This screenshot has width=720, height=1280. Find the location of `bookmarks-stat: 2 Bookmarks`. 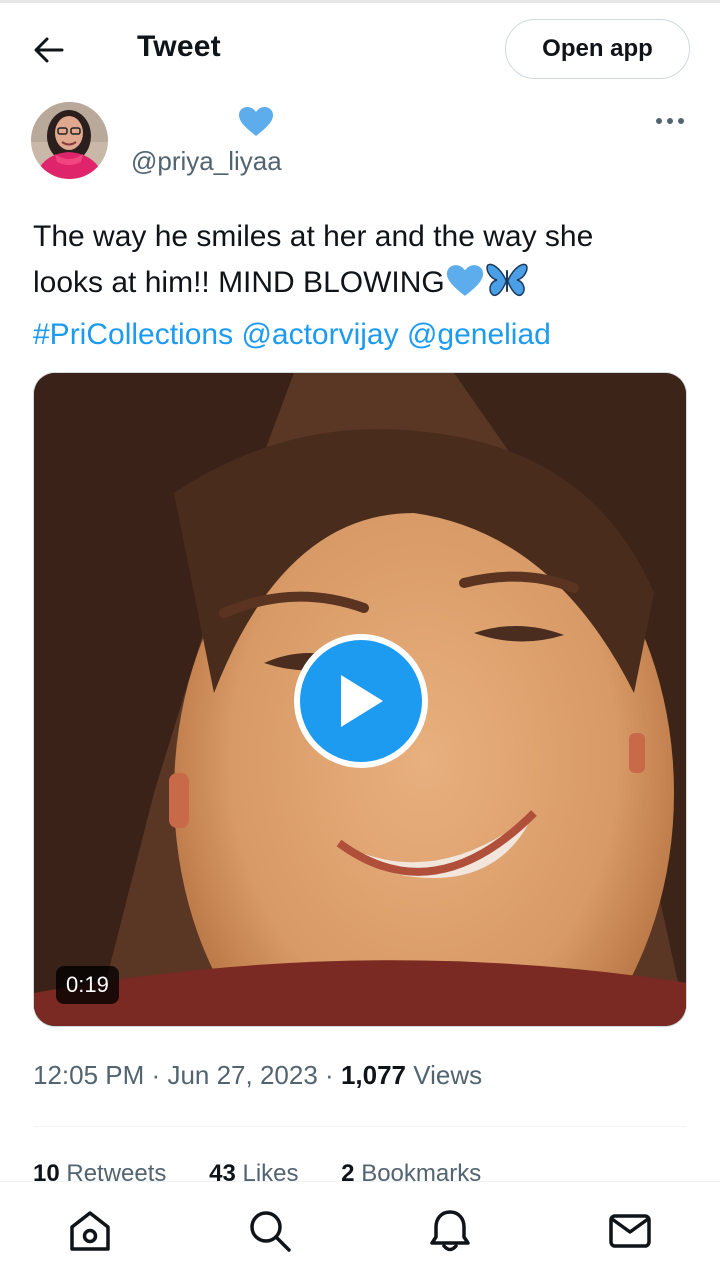

bookmarks-stat: 2 Bookmarks is located at coordinates (411, 1171).